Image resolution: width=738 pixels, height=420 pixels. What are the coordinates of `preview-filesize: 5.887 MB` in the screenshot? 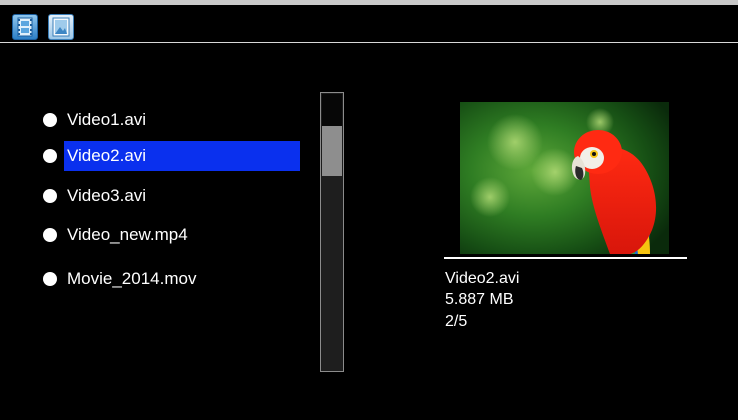 It's located at (479, 299).